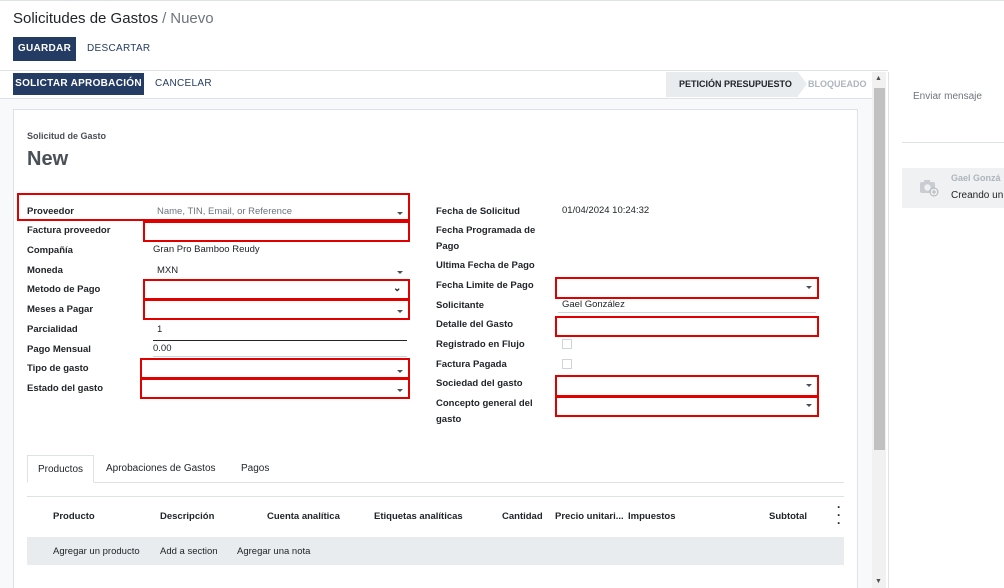  Describe the element at coordinates (788, 516) in the screenshot. I see `column-header-subtotal: Subtotal` at that location.